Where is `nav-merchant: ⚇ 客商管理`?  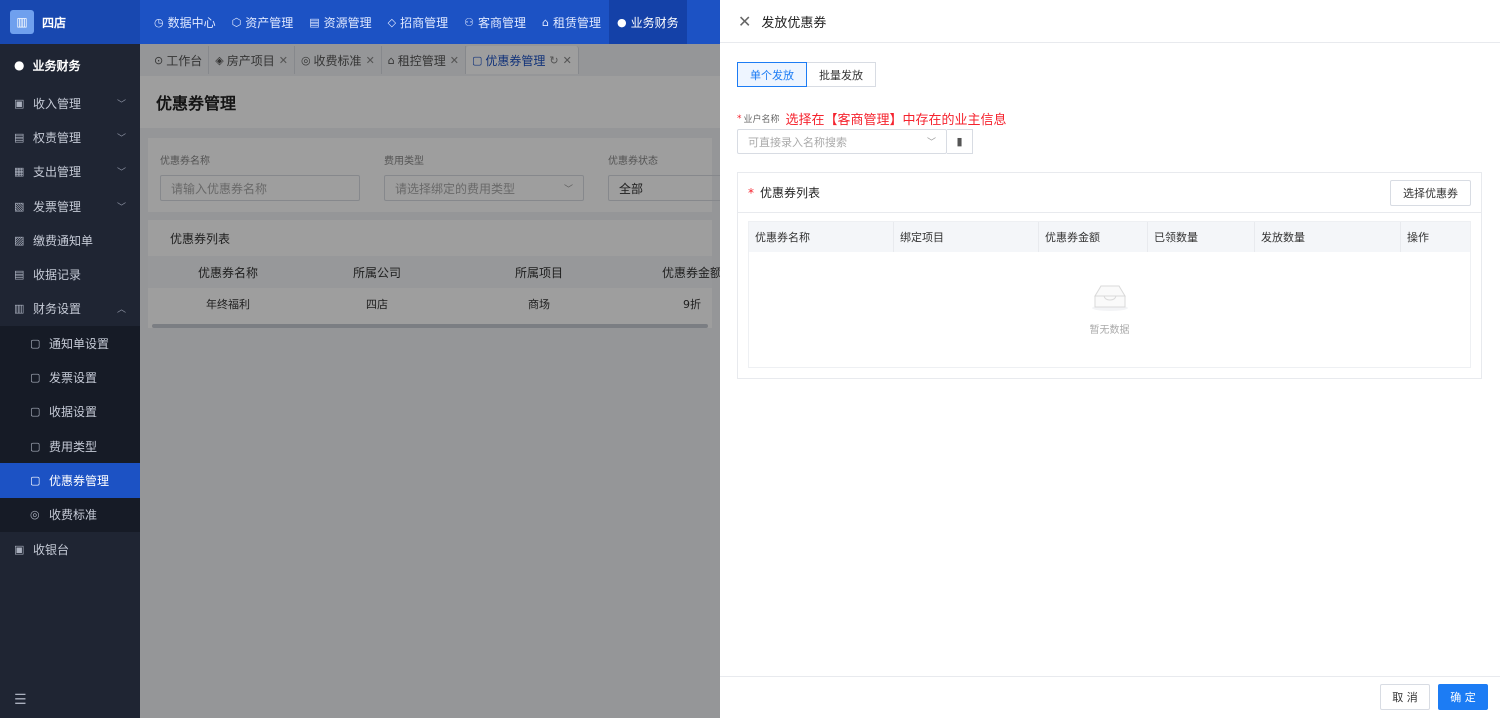 nav-merchant: ⚇ 客商管理 is located at coordinates (495, 22).